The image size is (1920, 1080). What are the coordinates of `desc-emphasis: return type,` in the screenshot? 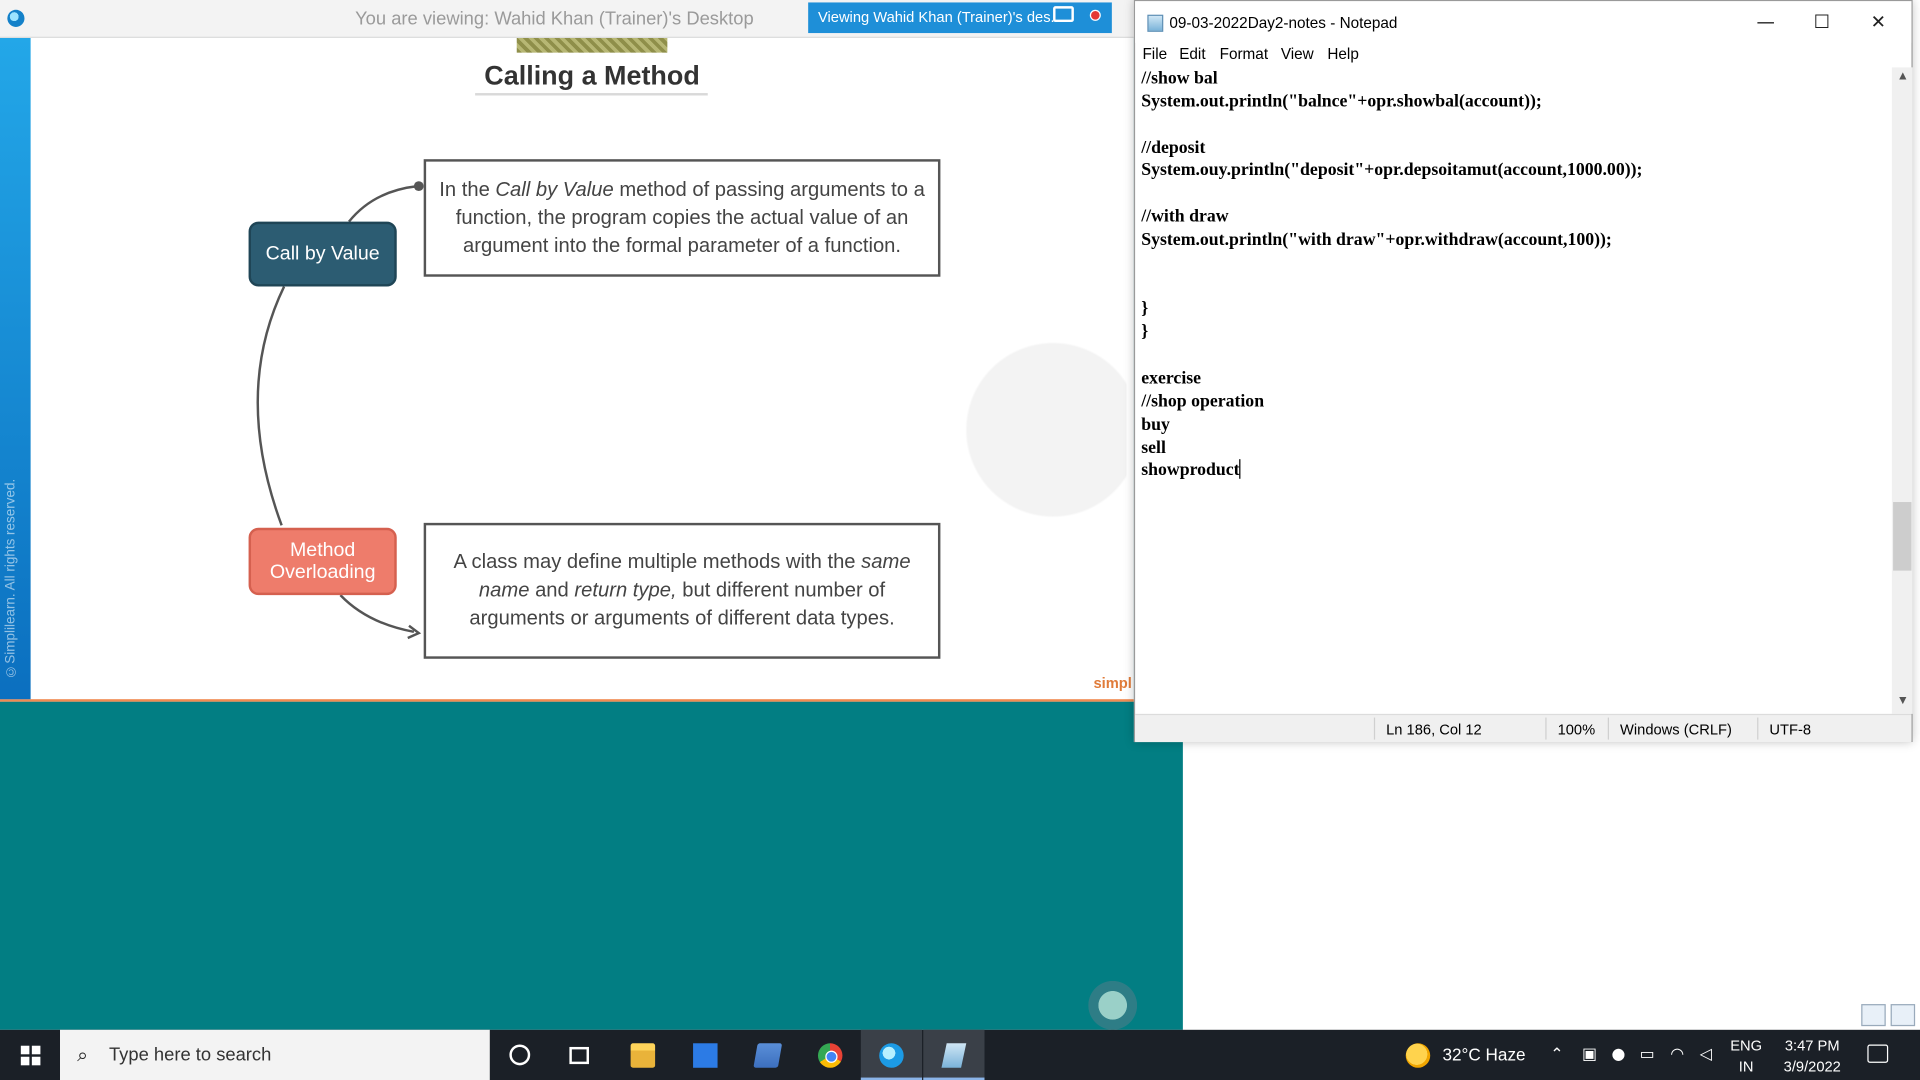 It's located at (625, 590).